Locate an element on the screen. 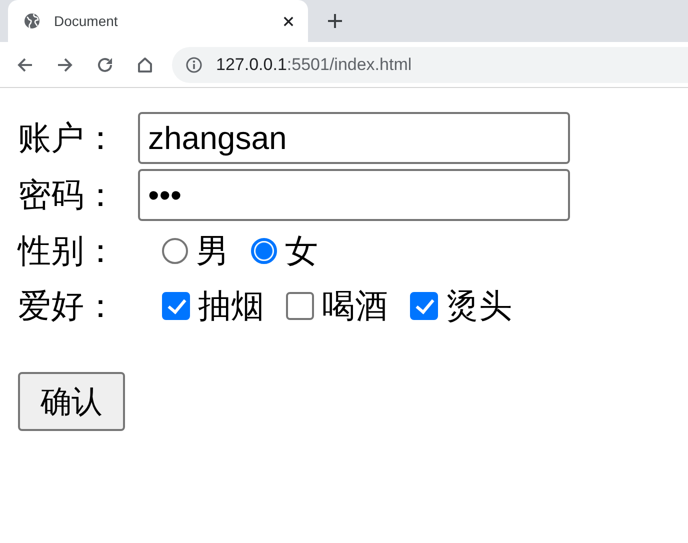 The width and height of the screenshot is (688, 543). reload-icon is located at coordinates (105, 65).